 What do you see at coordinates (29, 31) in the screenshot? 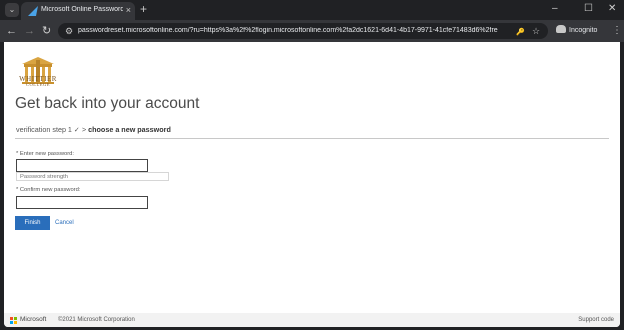
I see `forward-icon: →` at bounding box center [29, 31].